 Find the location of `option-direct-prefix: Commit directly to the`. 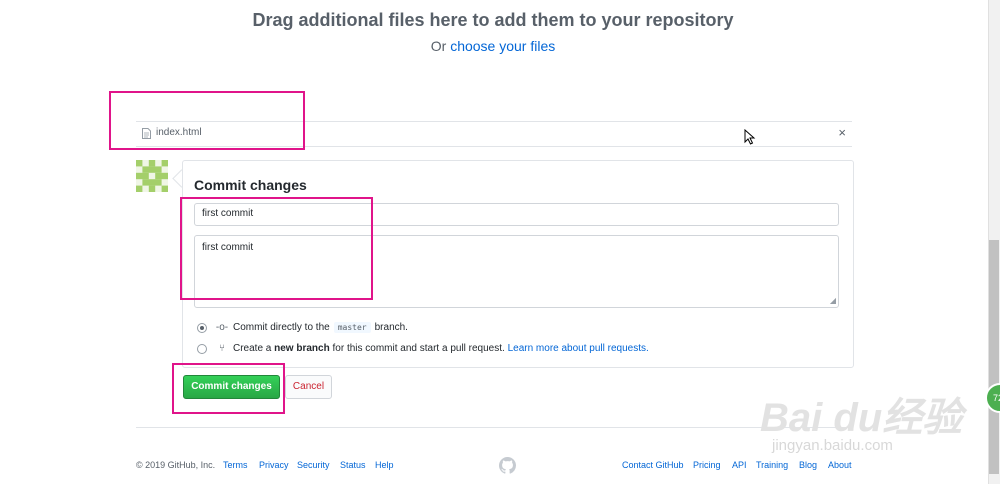

option-direct-prefix: Commit directly to the is located at coordinates (281, 327).